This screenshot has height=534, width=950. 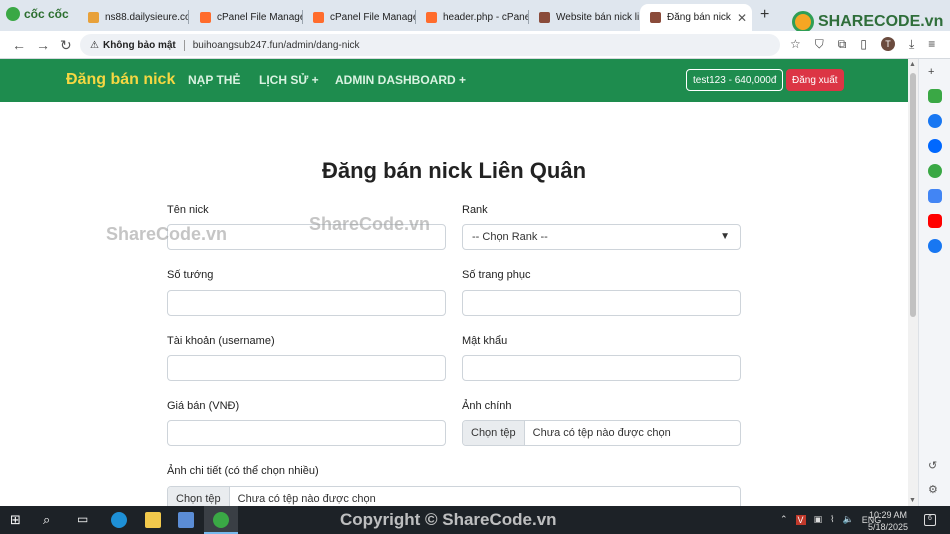 What do you see at coordinates (935, 490) in the screenshot?
I see `settings-gear-icon: ⚙` at bounding box center [935, 490].